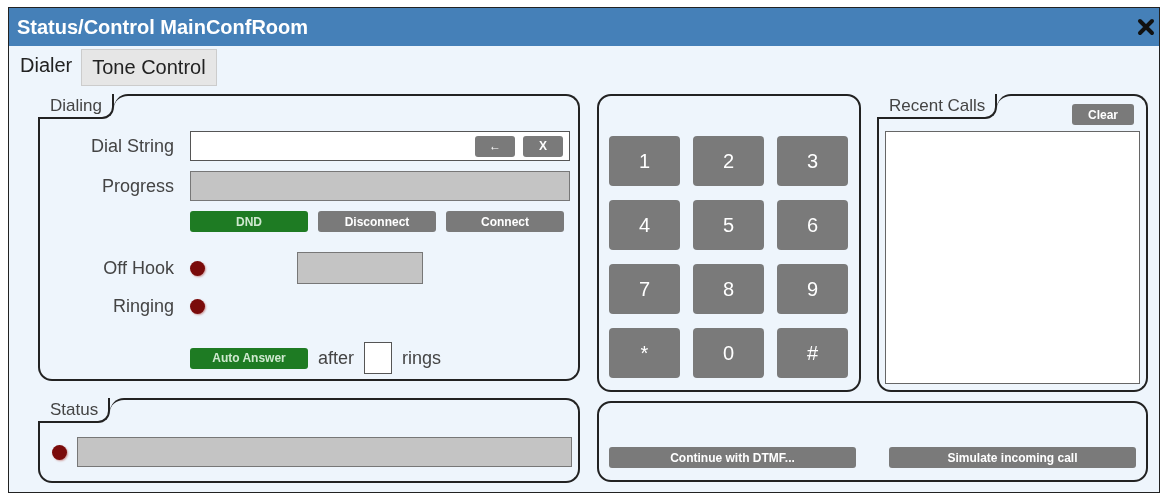  Describe the element at coordinates (378, 358) in the screenshot. I see `rings-input` at that location.